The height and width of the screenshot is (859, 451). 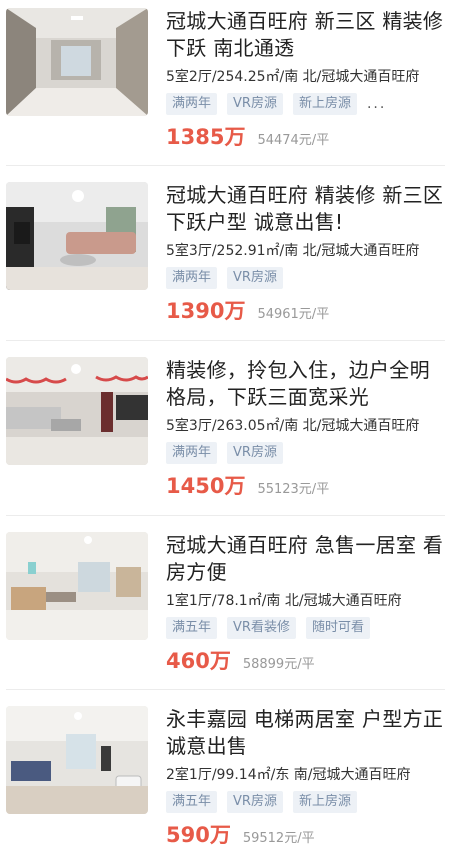 What do you see at coordinates (293, 251) in the screenshot?
I see `listing-meta: 5室3厅/252.91㎡/南 北/冠城大通百旺府` at bounding box center [293, 251].